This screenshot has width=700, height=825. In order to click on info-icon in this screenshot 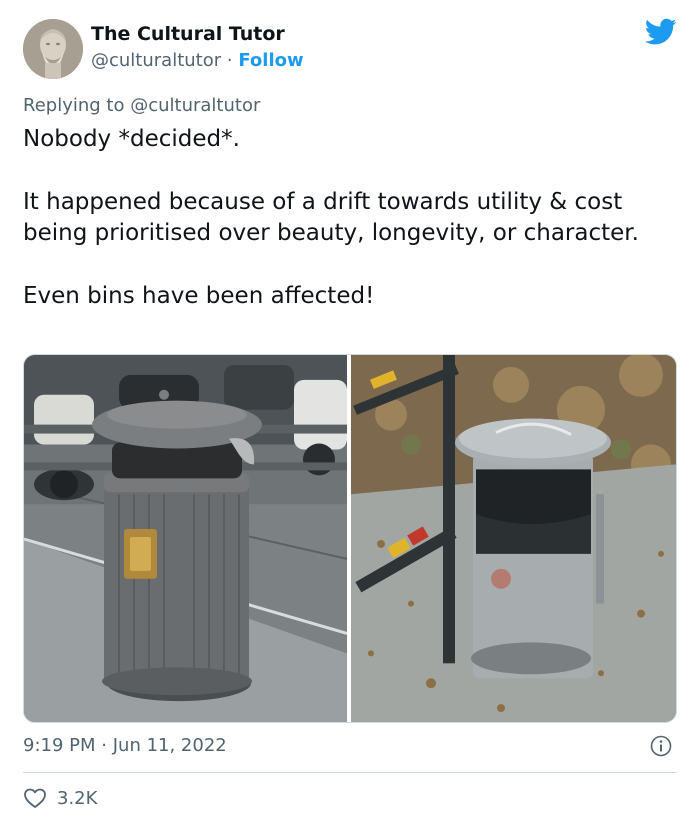, I will do `click(661, 746)`.